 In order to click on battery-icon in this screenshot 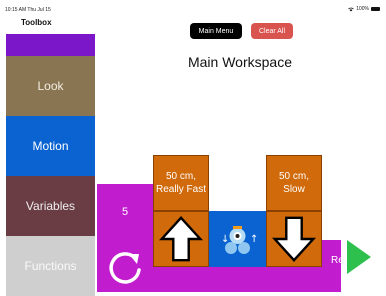, I will do `click(375, 9)`.